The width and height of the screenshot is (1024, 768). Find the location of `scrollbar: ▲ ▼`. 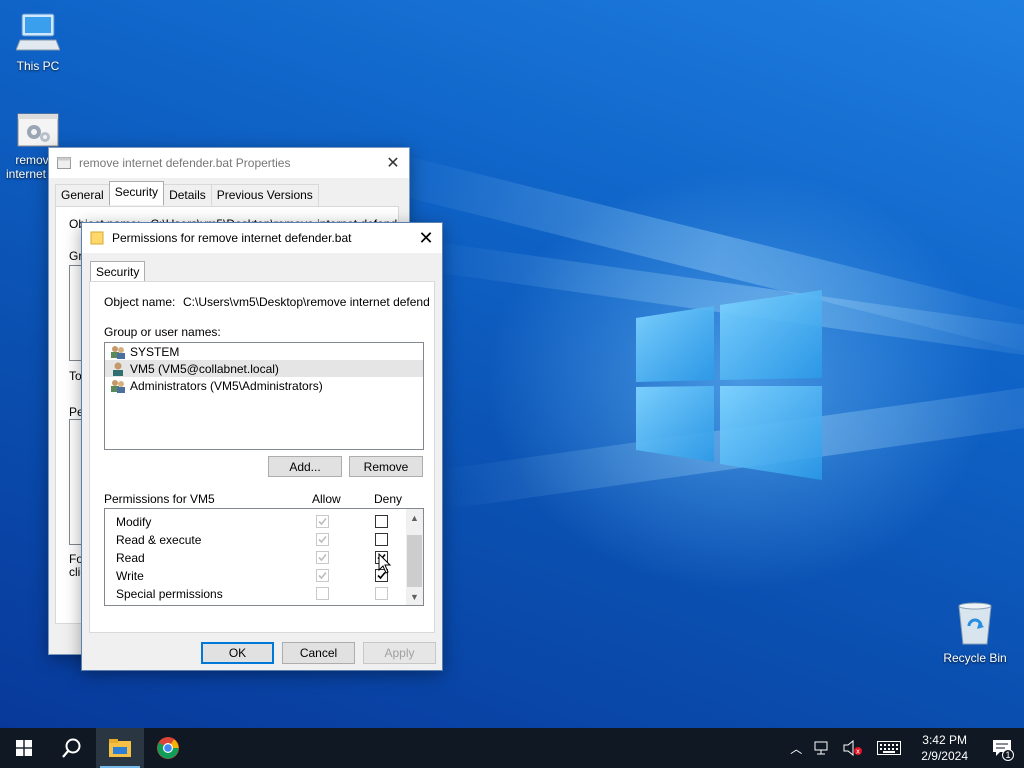

scrollbar: ▲ ▼ is located at coordinates (414, 557).